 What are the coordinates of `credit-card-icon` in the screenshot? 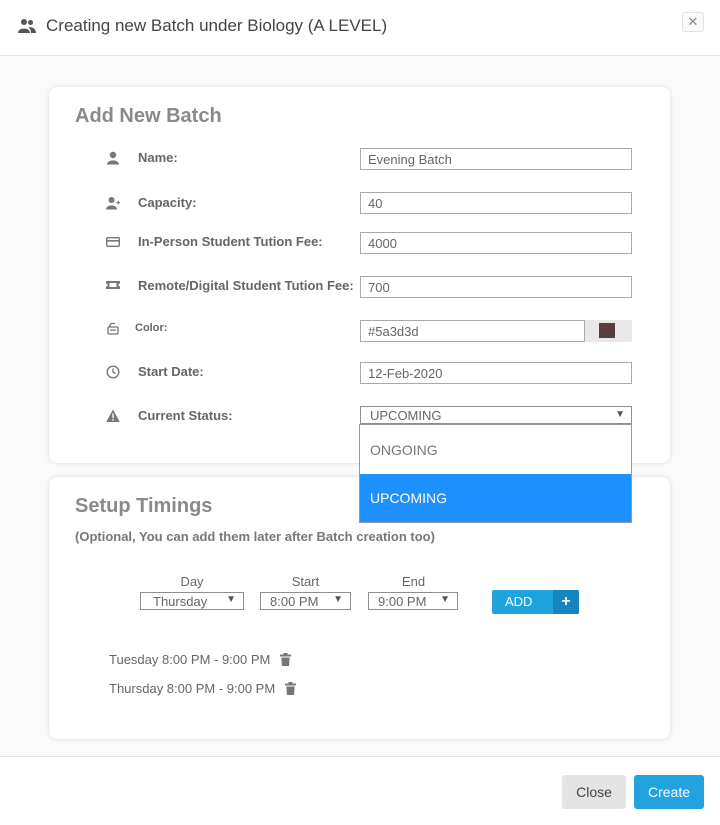 It's located at (113, 242).